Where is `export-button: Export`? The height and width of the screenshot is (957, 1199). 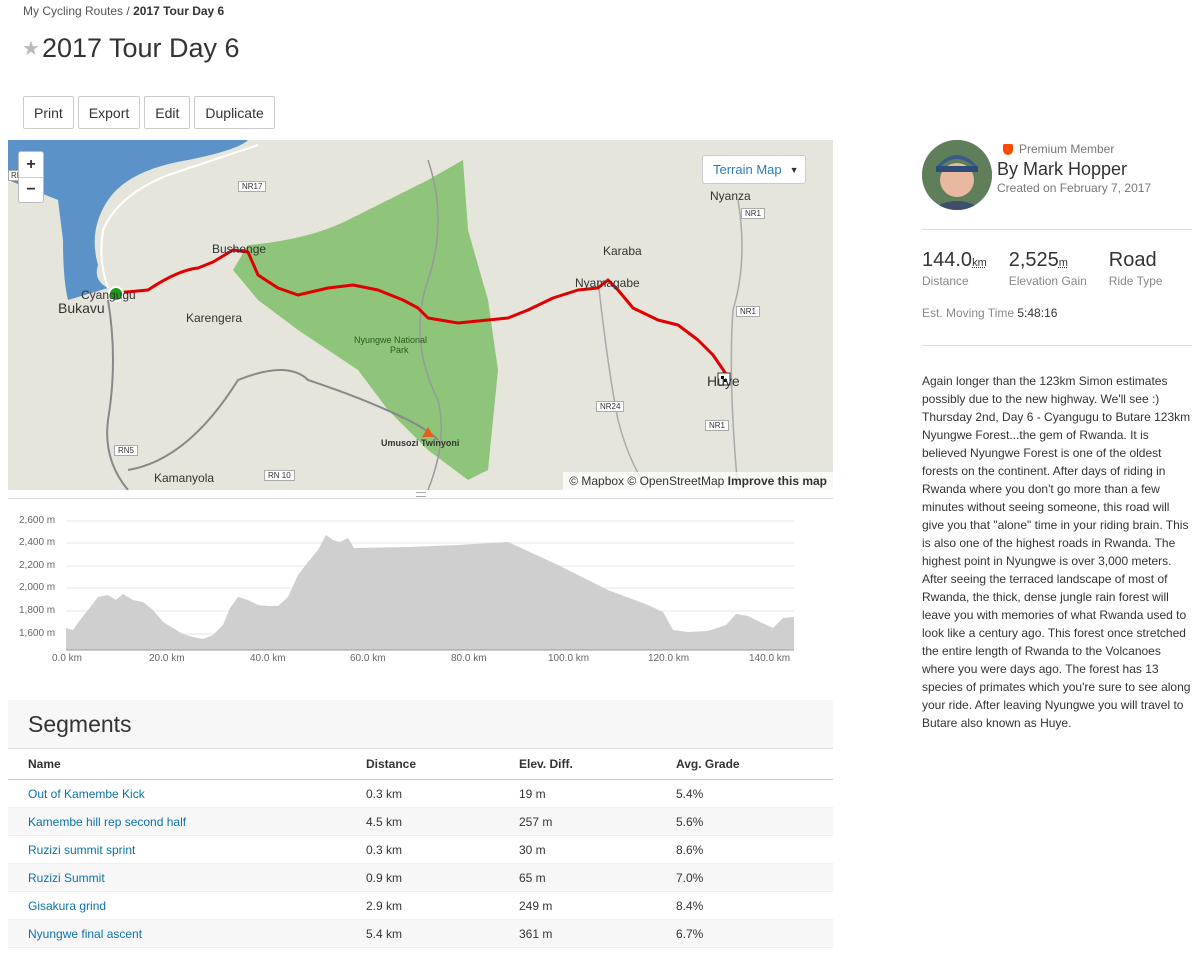 export-button: Export is located at coordinates (109, 112).